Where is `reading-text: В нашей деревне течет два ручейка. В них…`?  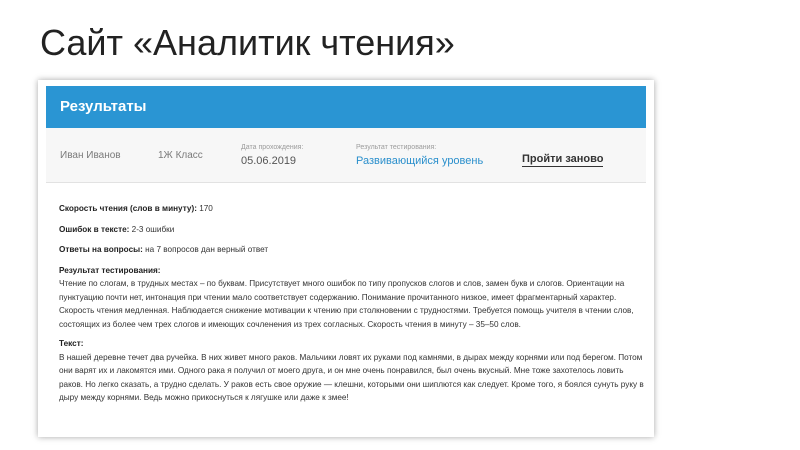 reading-text: В нашей деревне течет два ручейка. В них… is located at coordinates (351, 377).